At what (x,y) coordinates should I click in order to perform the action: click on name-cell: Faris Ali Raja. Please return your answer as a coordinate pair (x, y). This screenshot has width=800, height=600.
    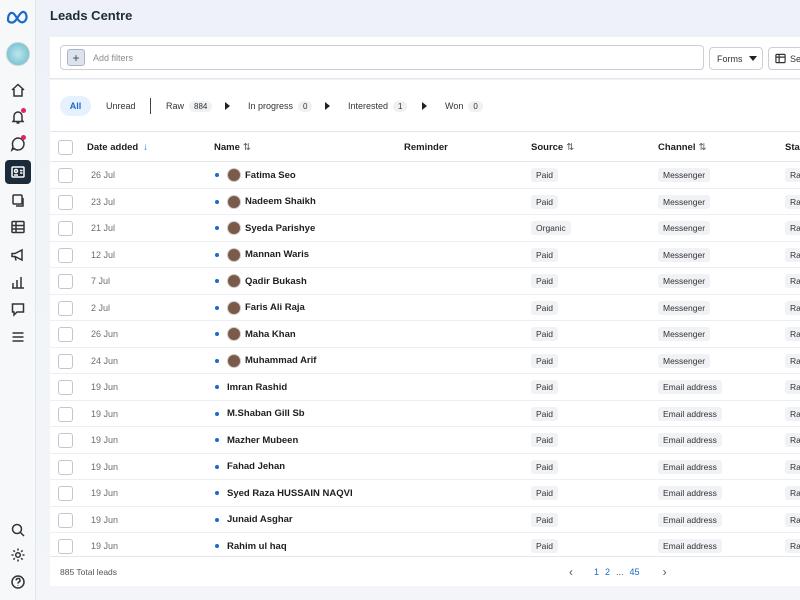
    Looking at the image, I should click on (260, 308).